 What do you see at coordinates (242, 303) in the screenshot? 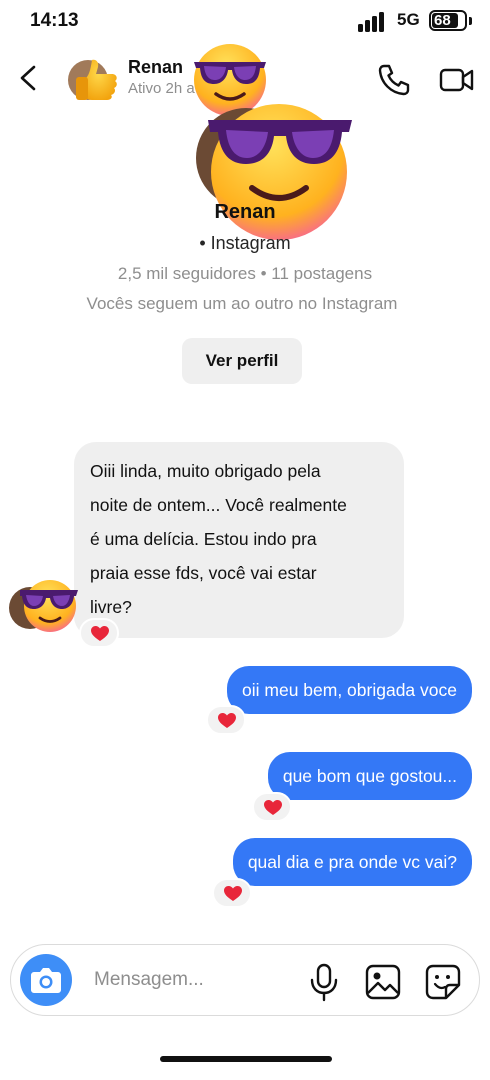
I see `profile-mutual-follow: Vocês seguem um ao outro no Instagram` at bounding box center [242, 303].